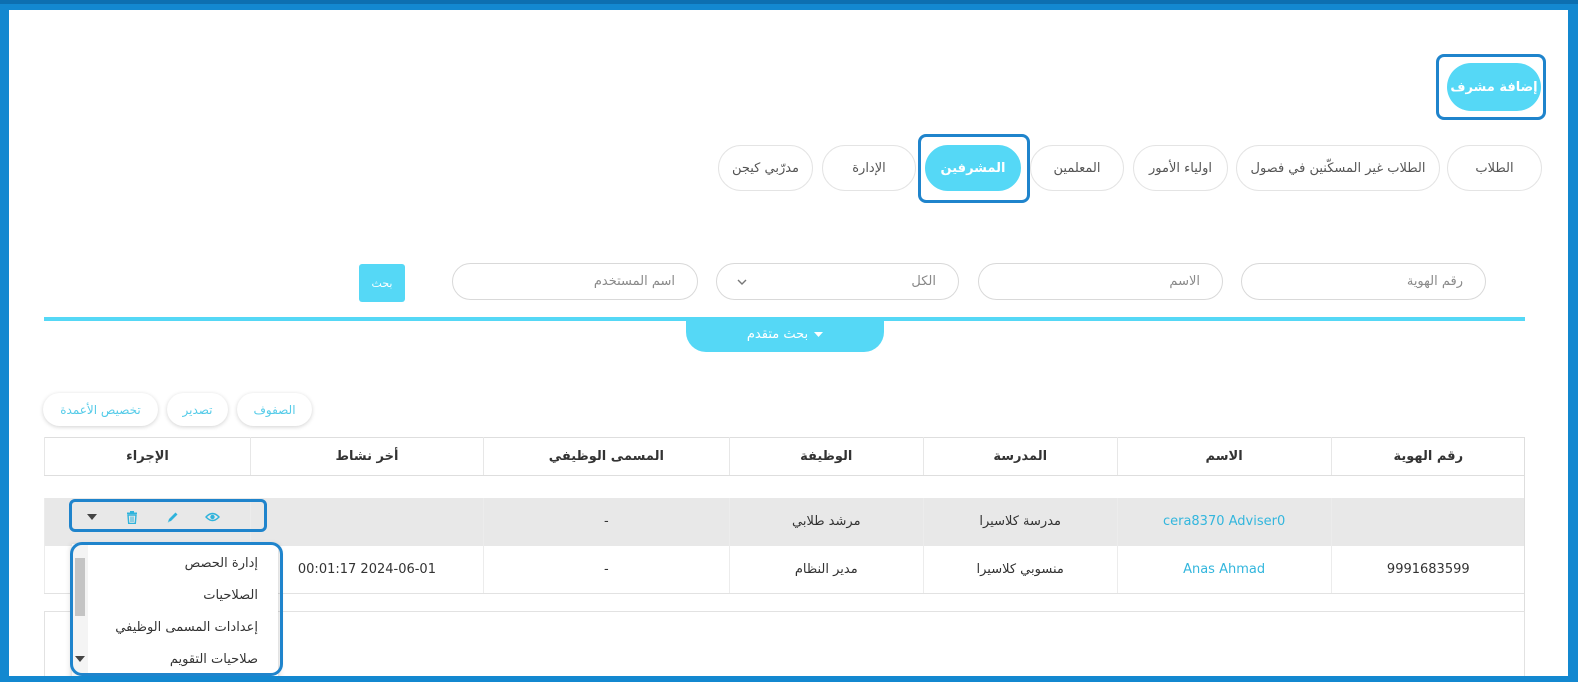  Describe the element at coordinates (777, 334) in the screenshot. I see `advanced-search-label: بحث متقدم` at that location.